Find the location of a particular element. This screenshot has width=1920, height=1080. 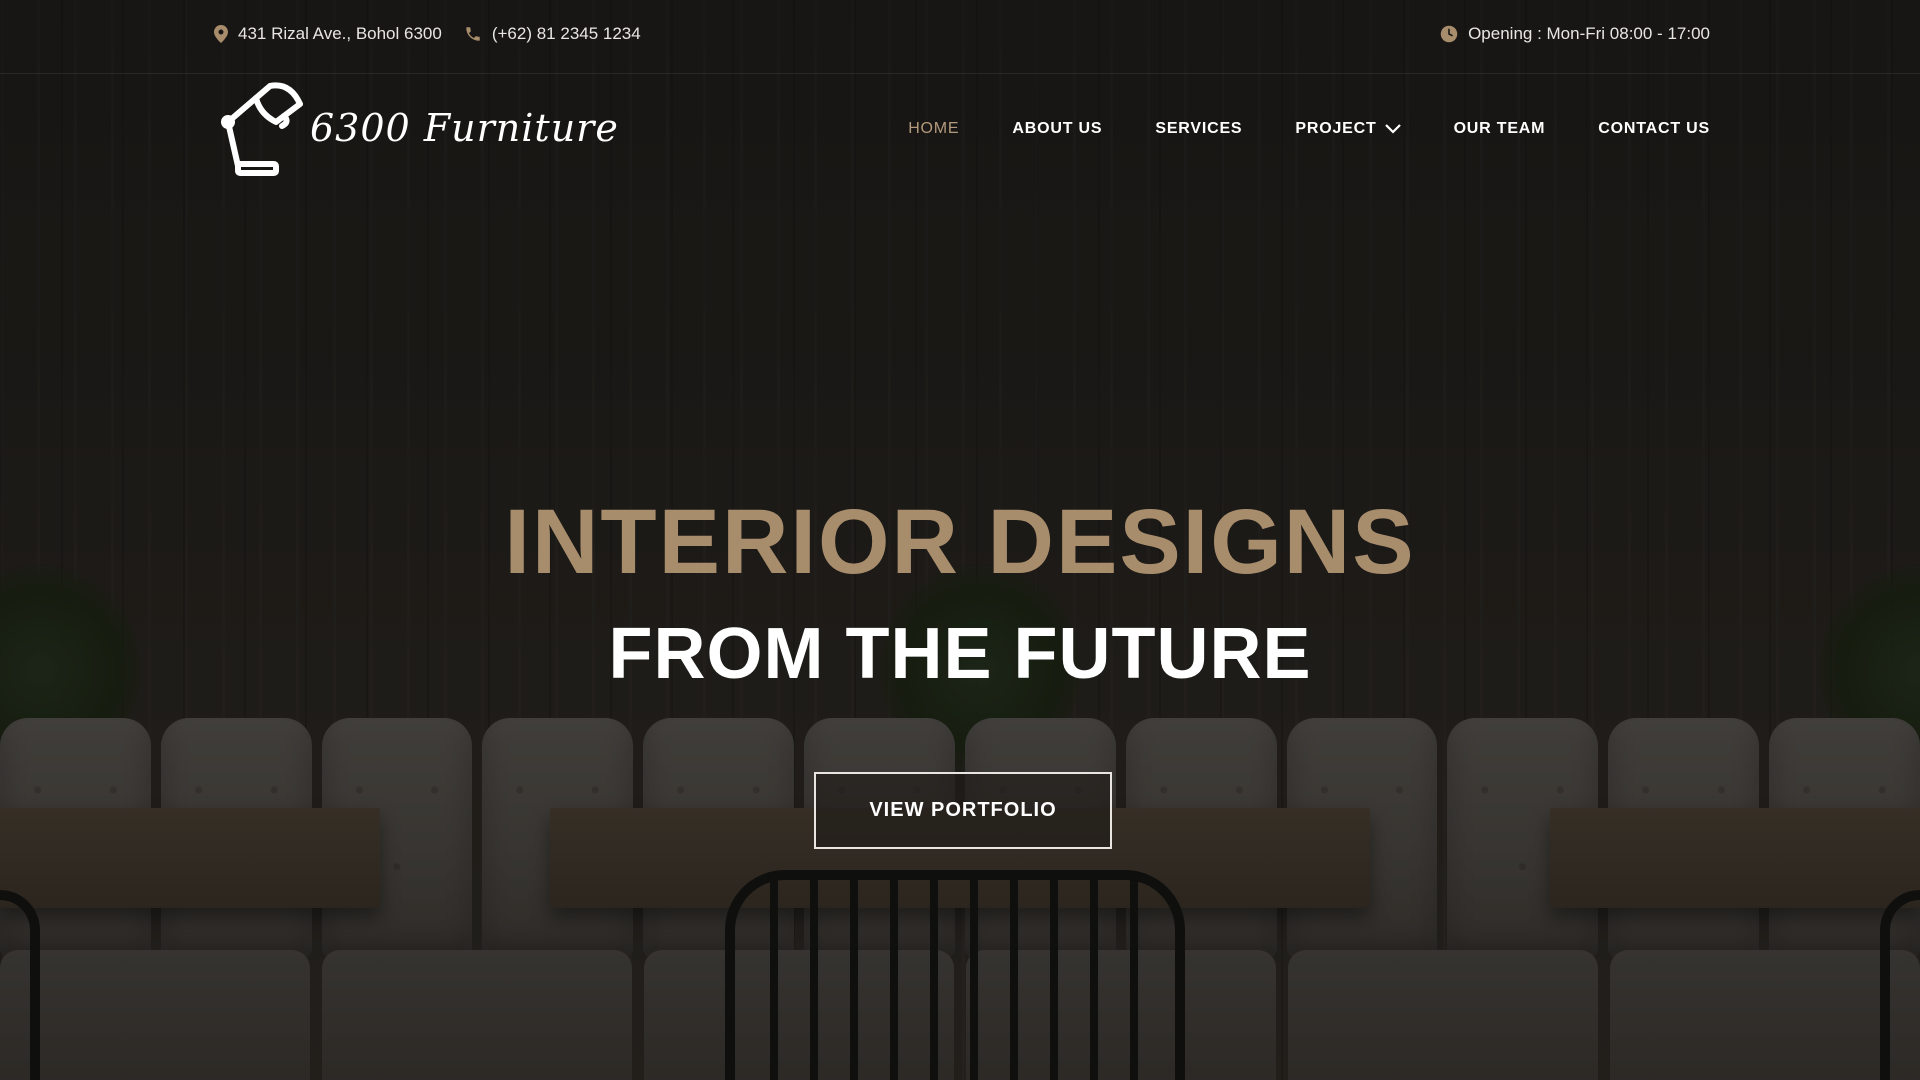

nav-item-label: HOME is located at coordinates (934, 128).